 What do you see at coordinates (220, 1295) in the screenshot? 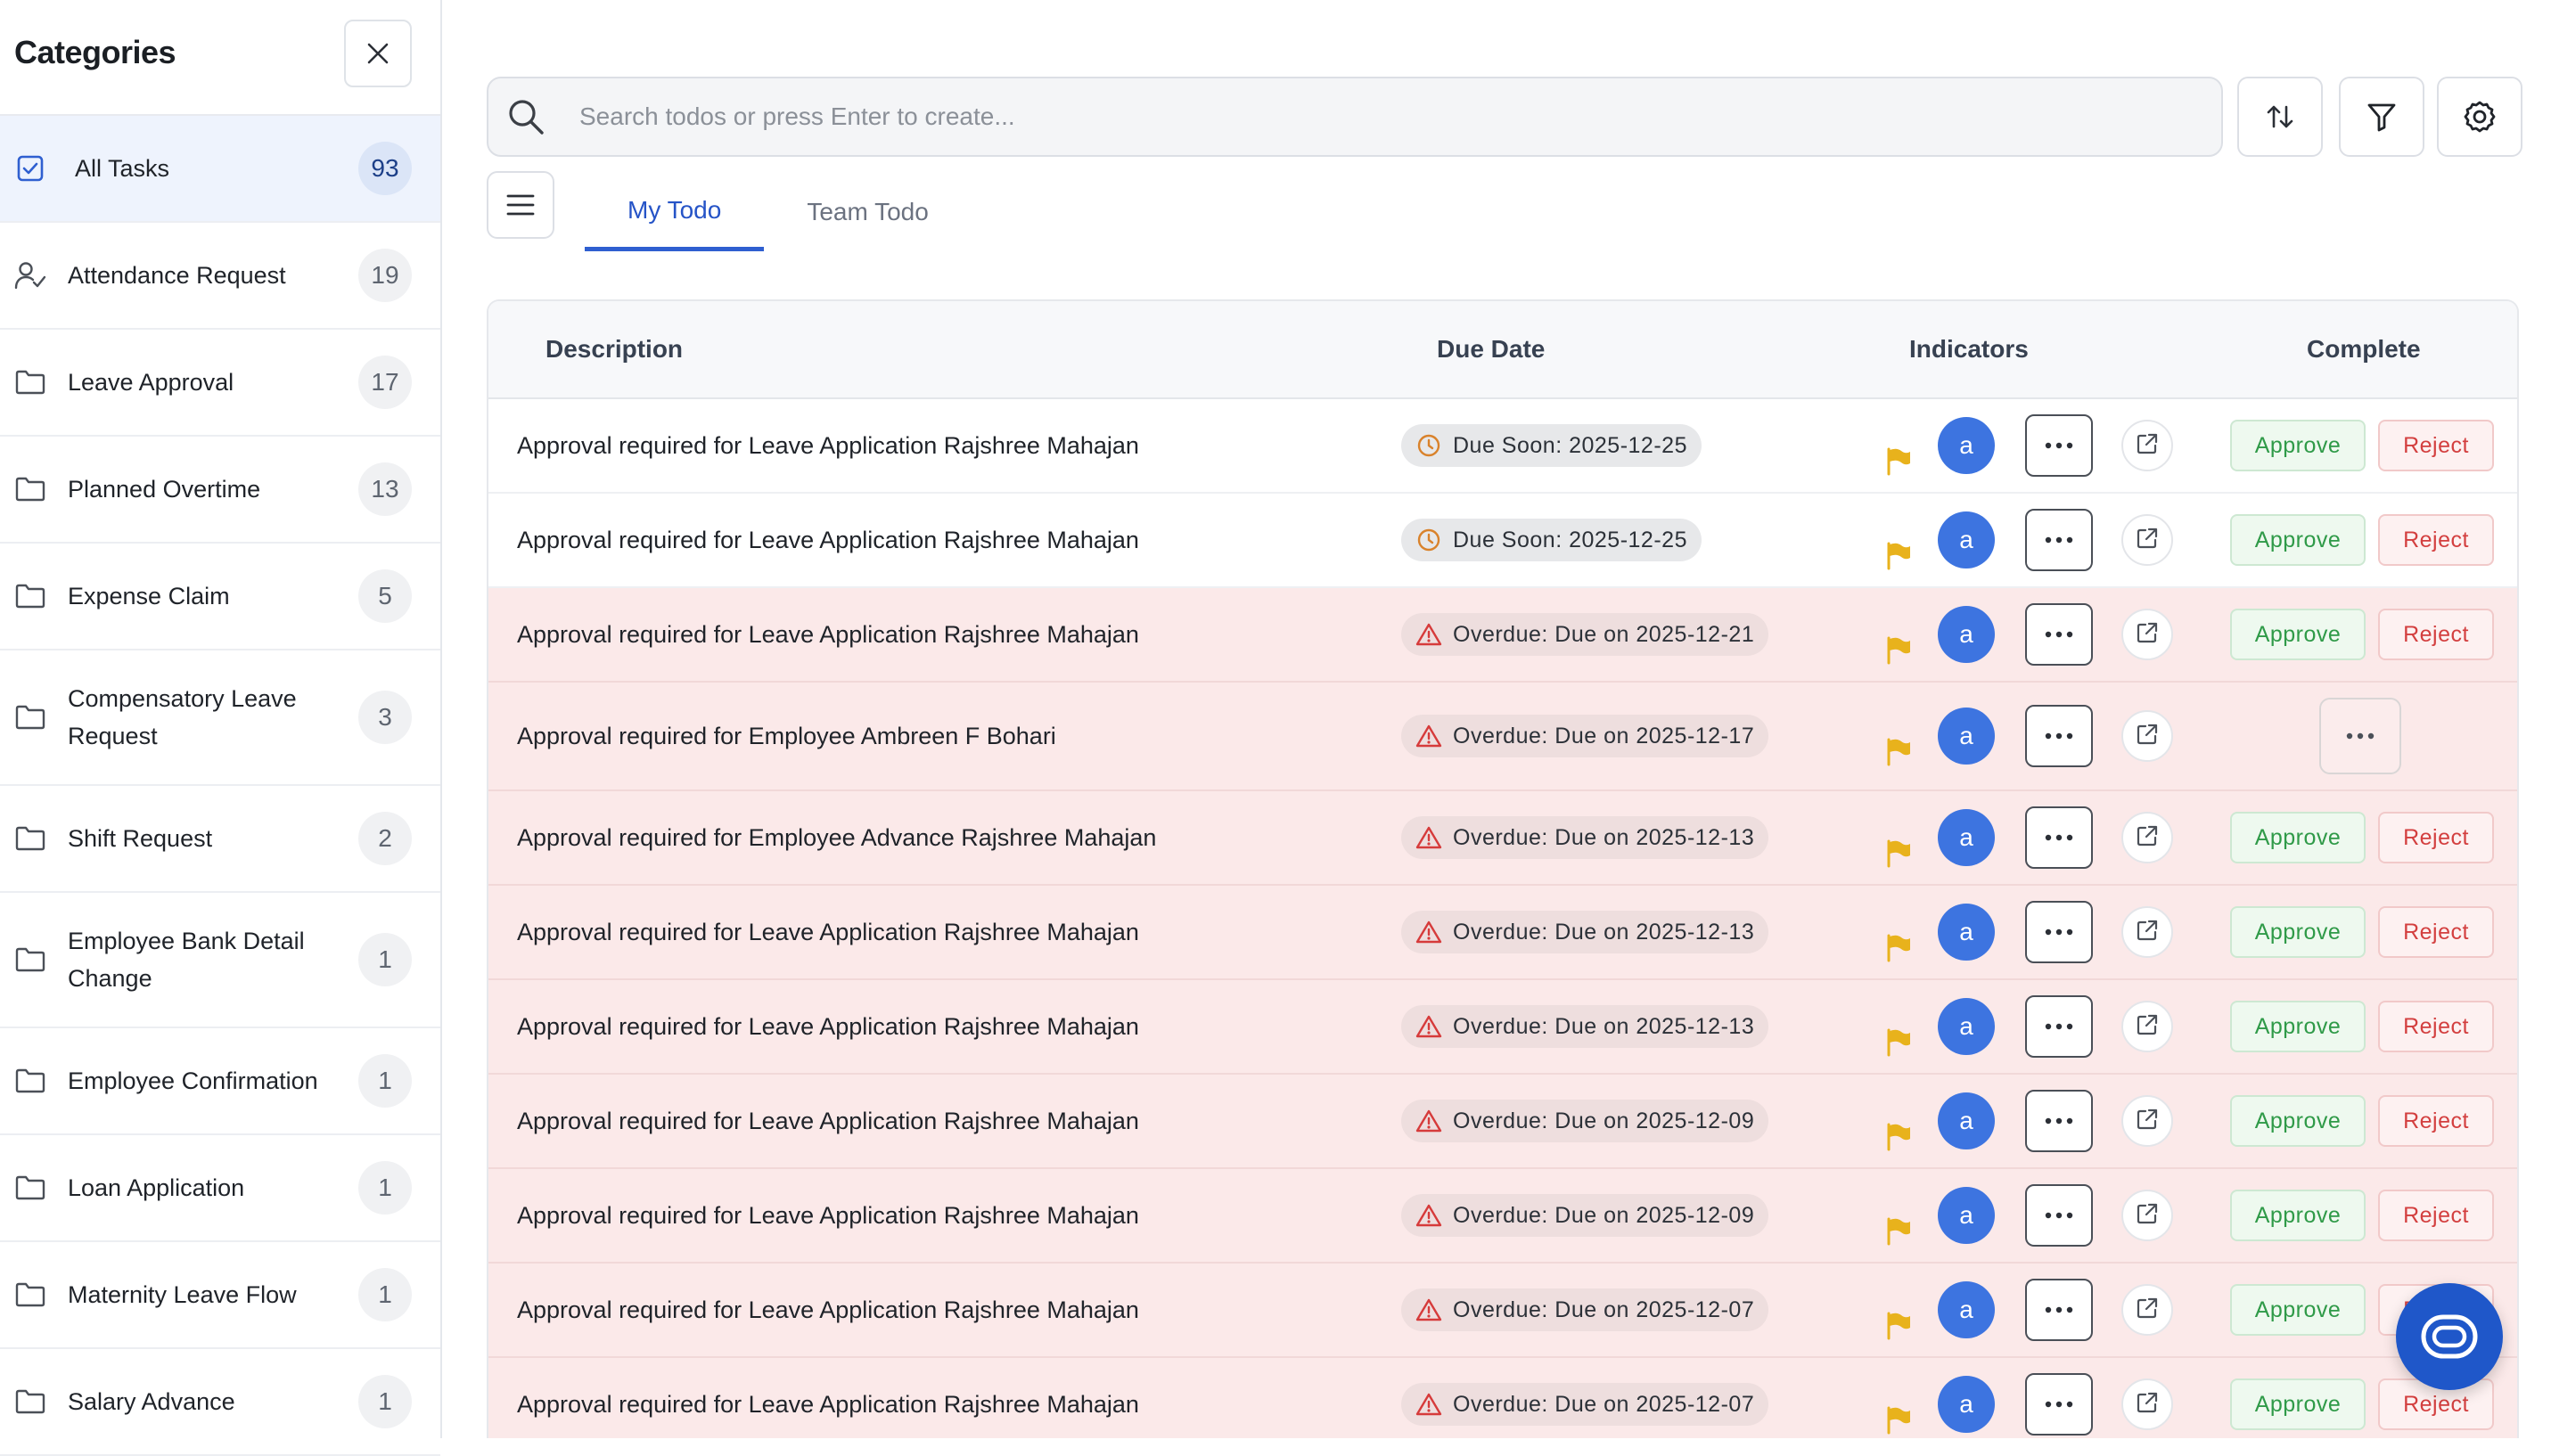
I see `sidebar-item: Maternity Leave Flow 1` at bounding box center [220, 1295].